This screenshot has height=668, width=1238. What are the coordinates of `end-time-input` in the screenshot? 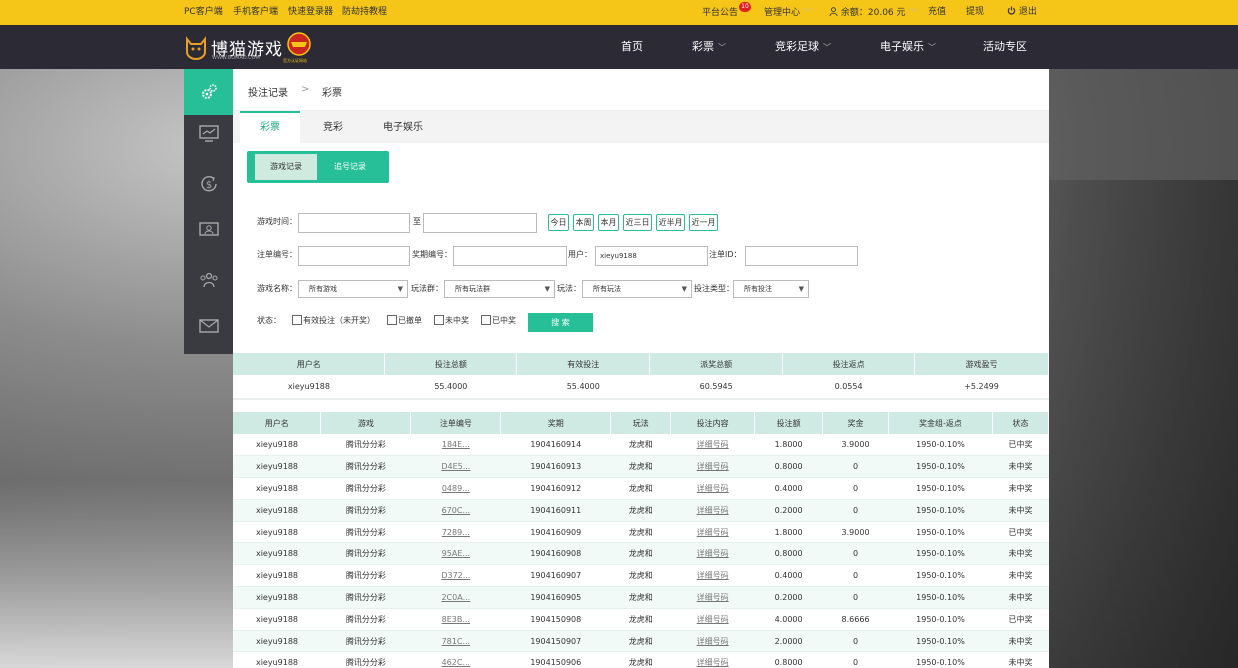 It's located at (480, 223).